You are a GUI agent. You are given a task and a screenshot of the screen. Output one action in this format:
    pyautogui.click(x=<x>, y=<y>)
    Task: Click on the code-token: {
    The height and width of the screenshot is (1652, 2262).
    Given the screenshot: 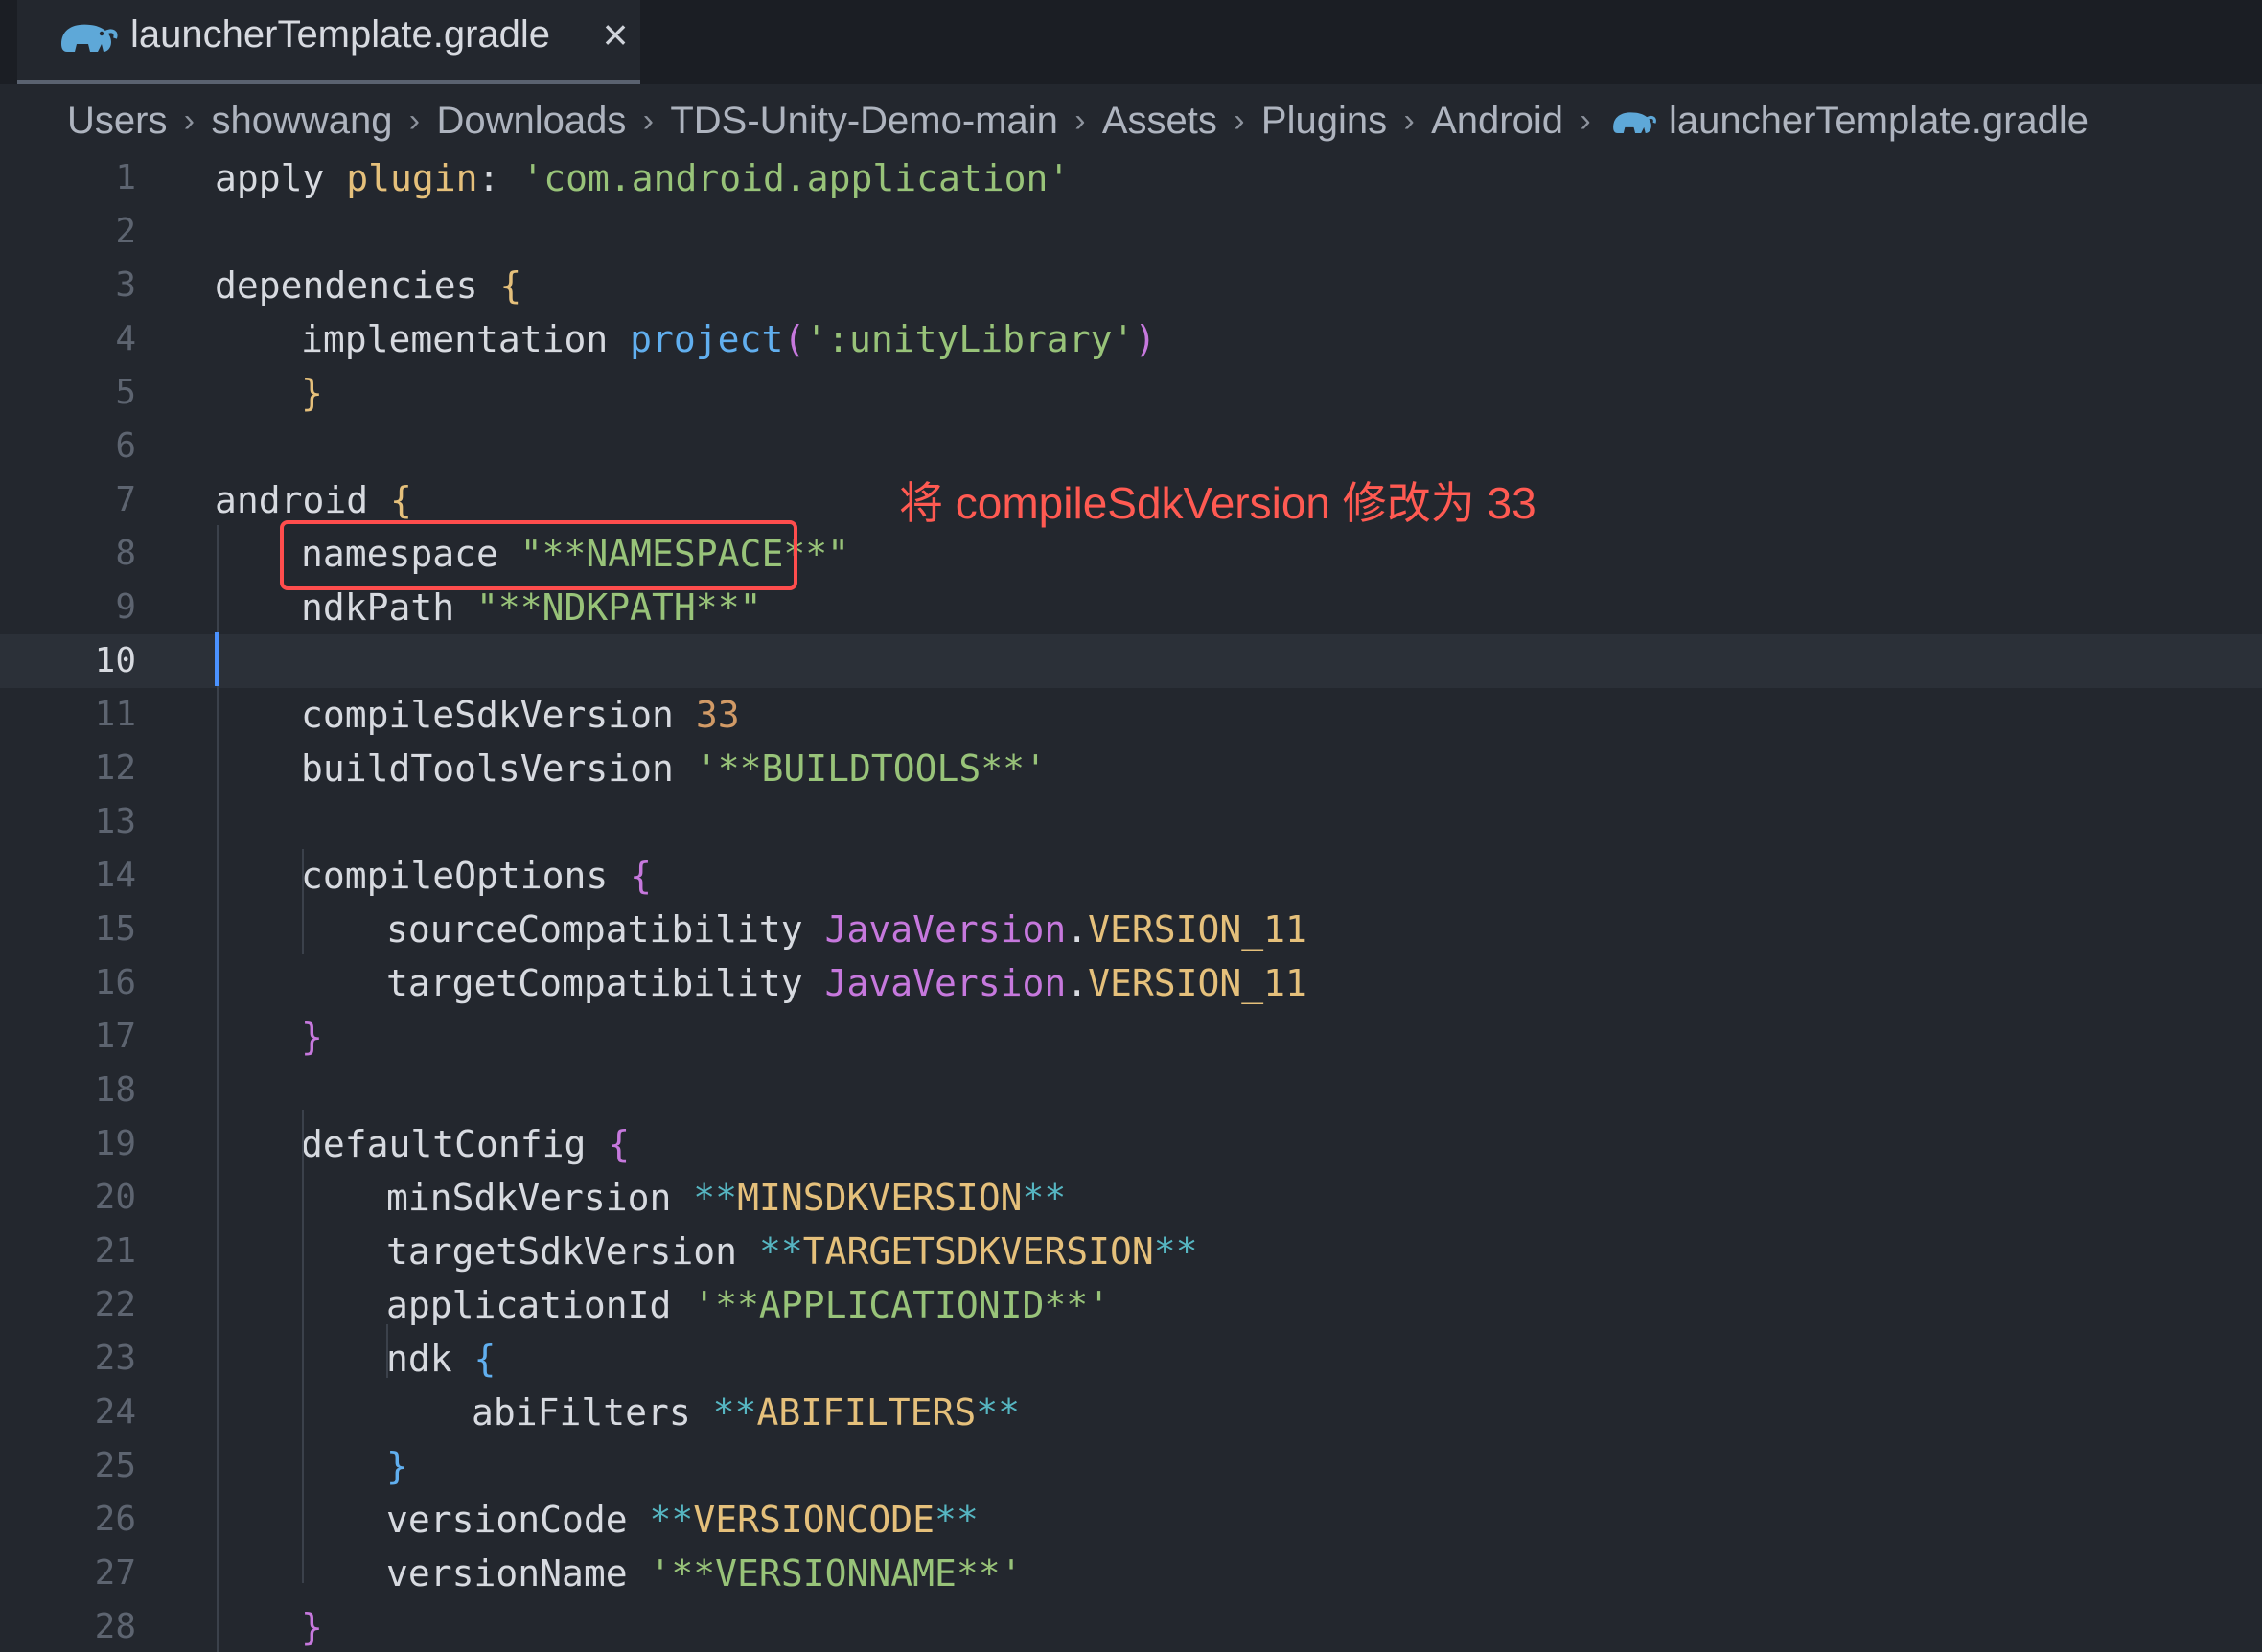 What is the action you would take?
    pyautogui.click(x=619, y=1144)
    